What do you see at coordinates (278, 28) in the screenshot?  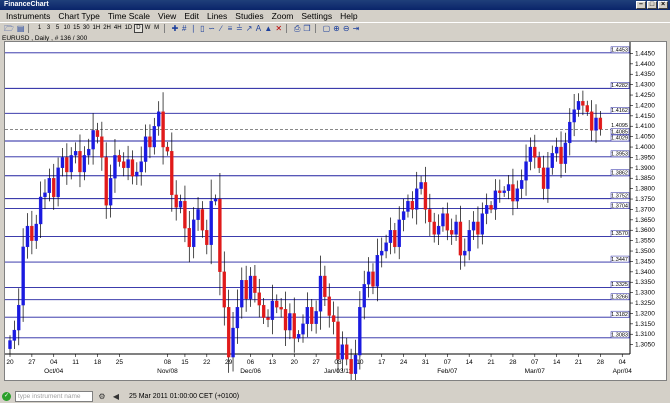 I see `delete-icon: ✕` at bounding box center [278, 28].